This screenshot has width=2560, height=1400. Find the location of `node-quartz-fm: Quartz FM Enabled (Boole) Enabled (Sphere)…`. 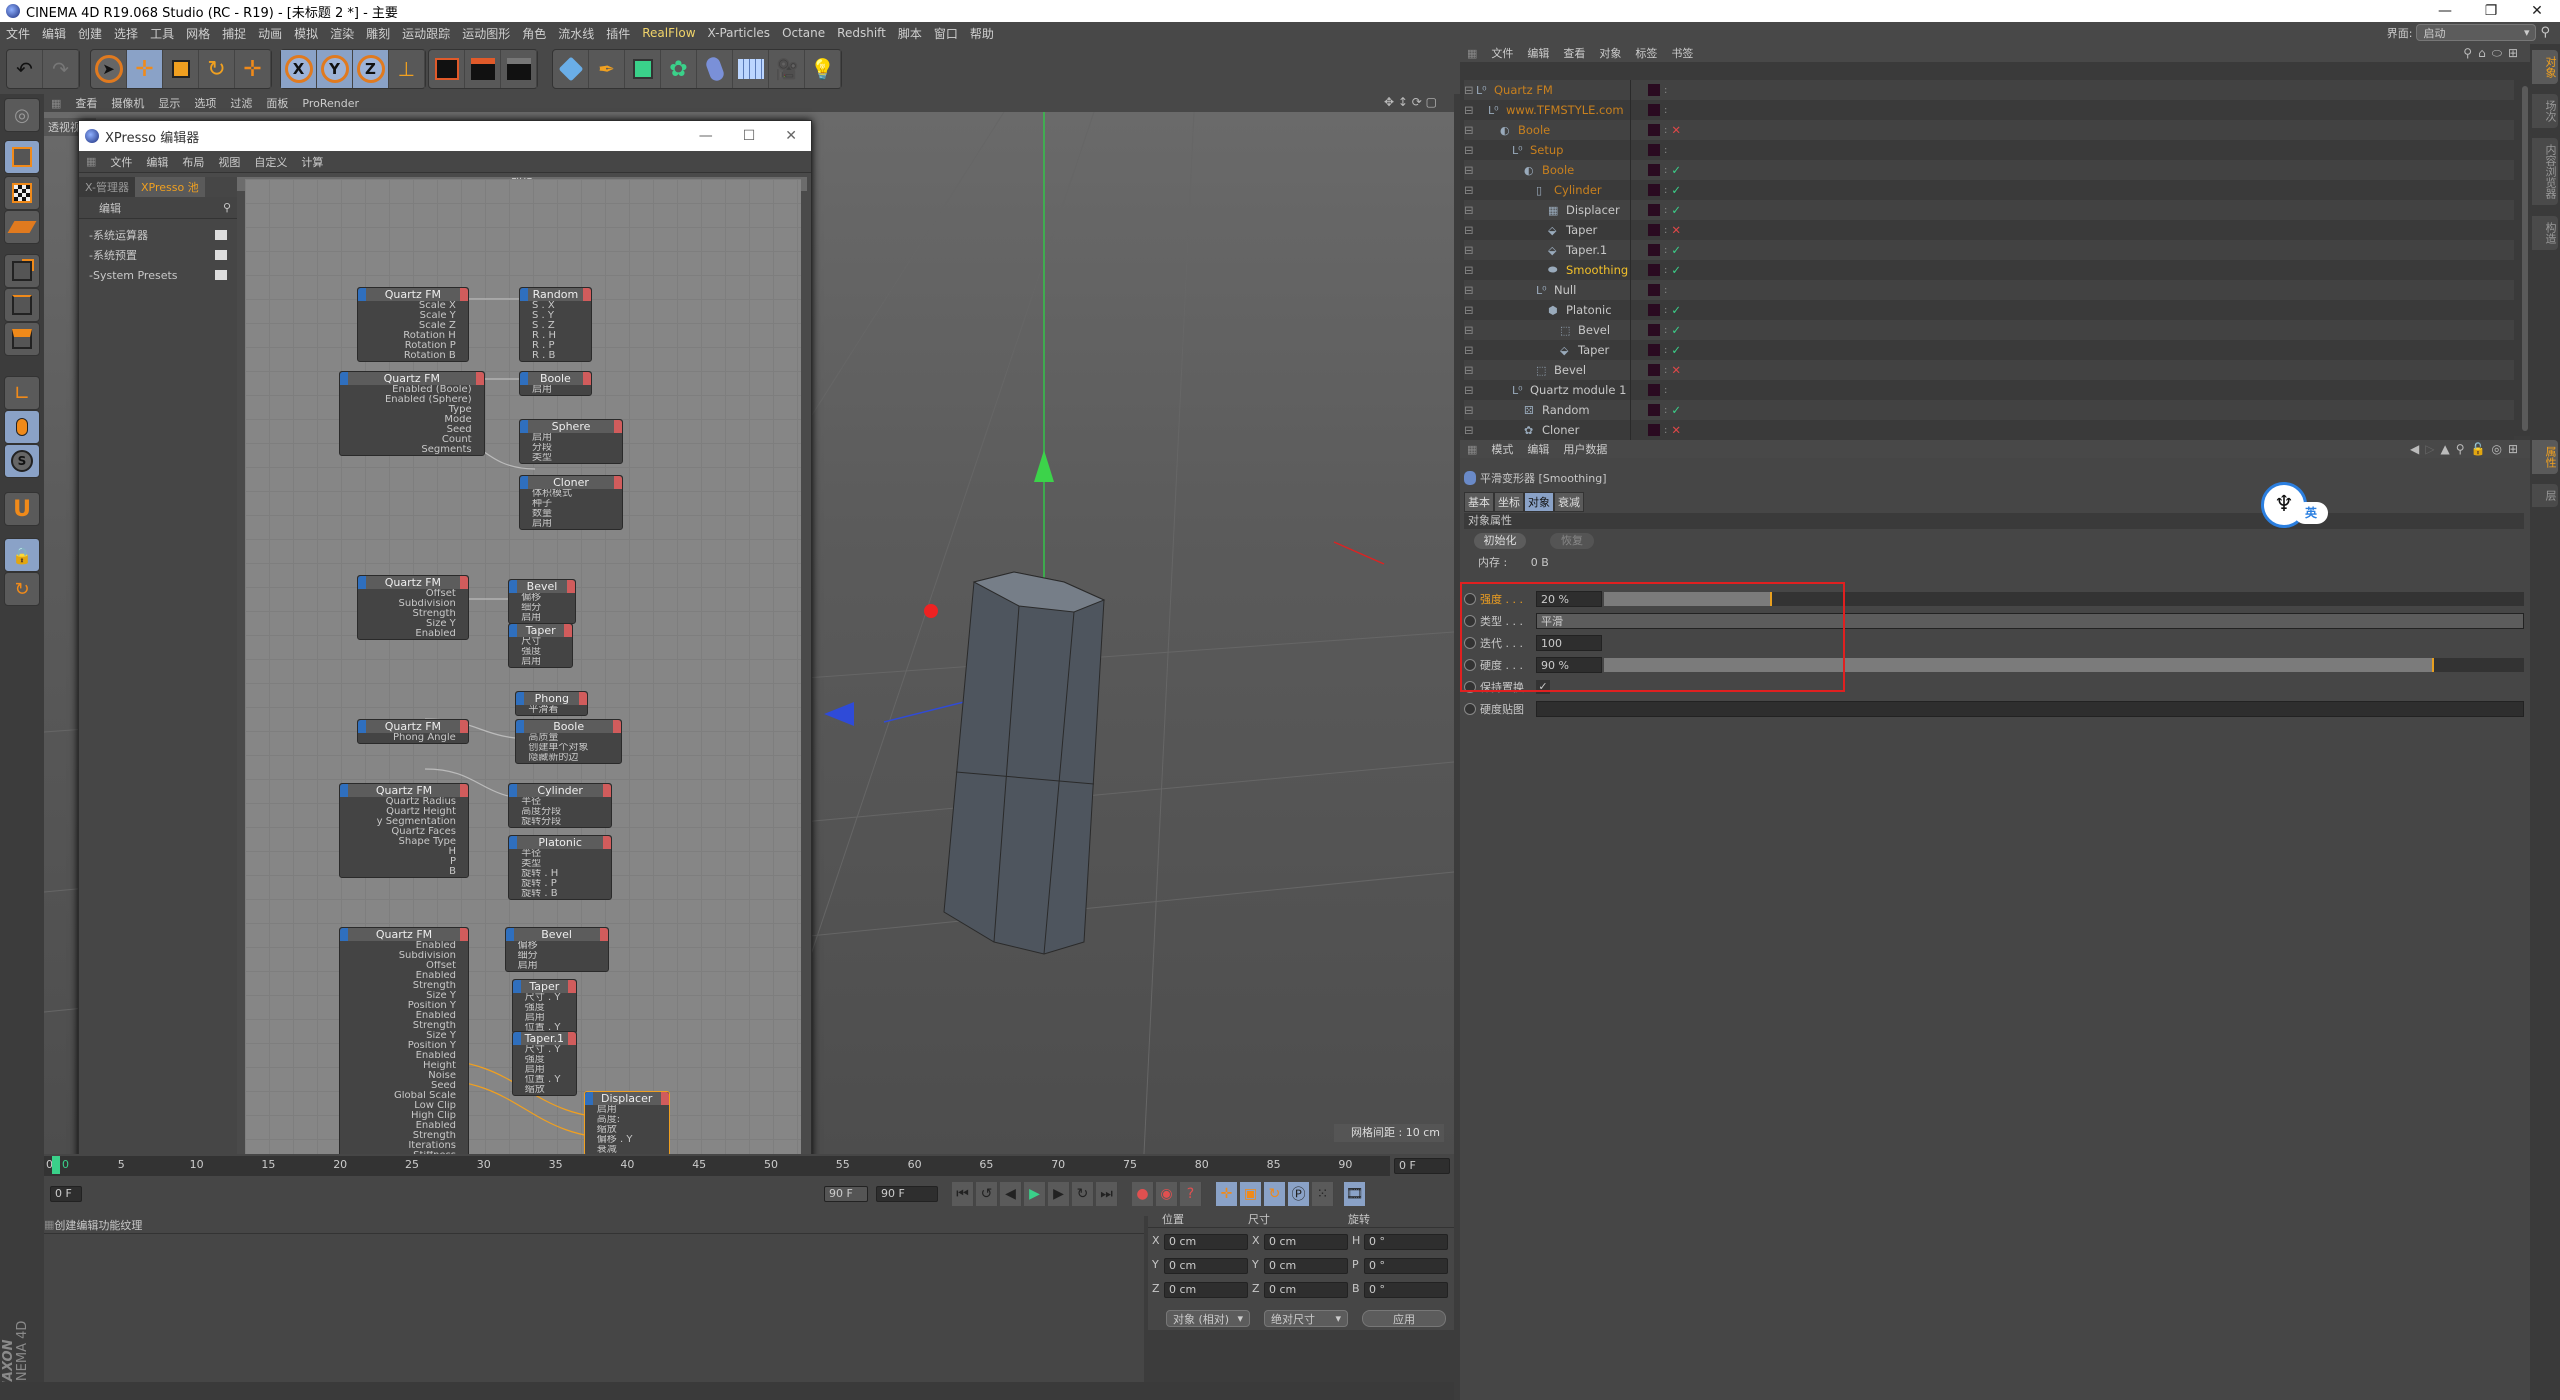

node-quartz-fm: Quartz FM Enabled (Boole) Enabled (Sphere)… is located at coordinates (412, 413).